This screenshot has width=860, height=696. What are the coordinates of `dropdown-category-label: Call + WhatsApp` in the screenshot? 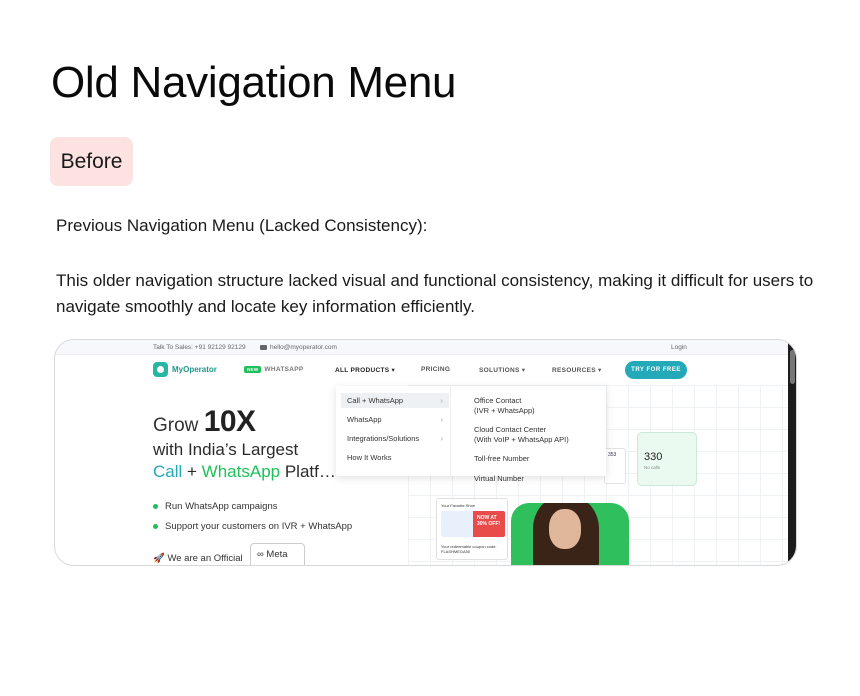 It's located at (375, 400).